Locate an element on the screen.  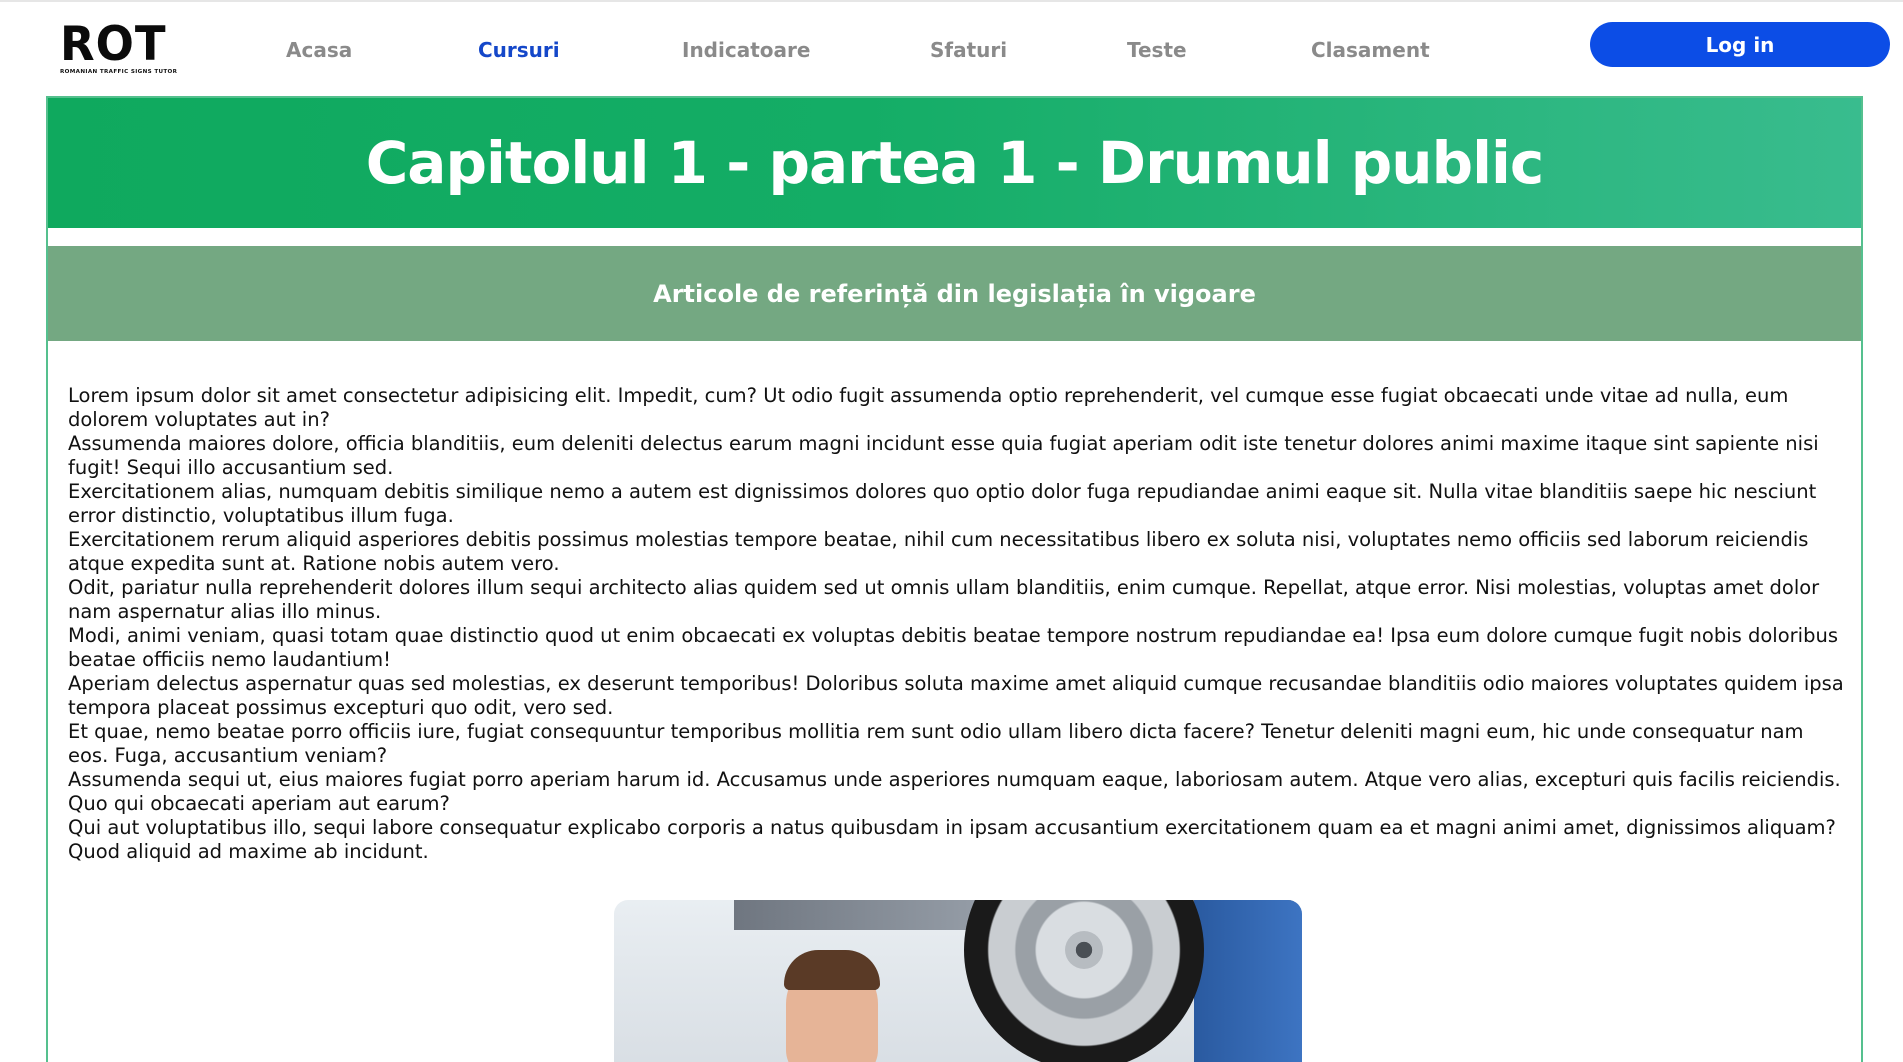
lift-post-graphic is located at coordinates (1248, 981).